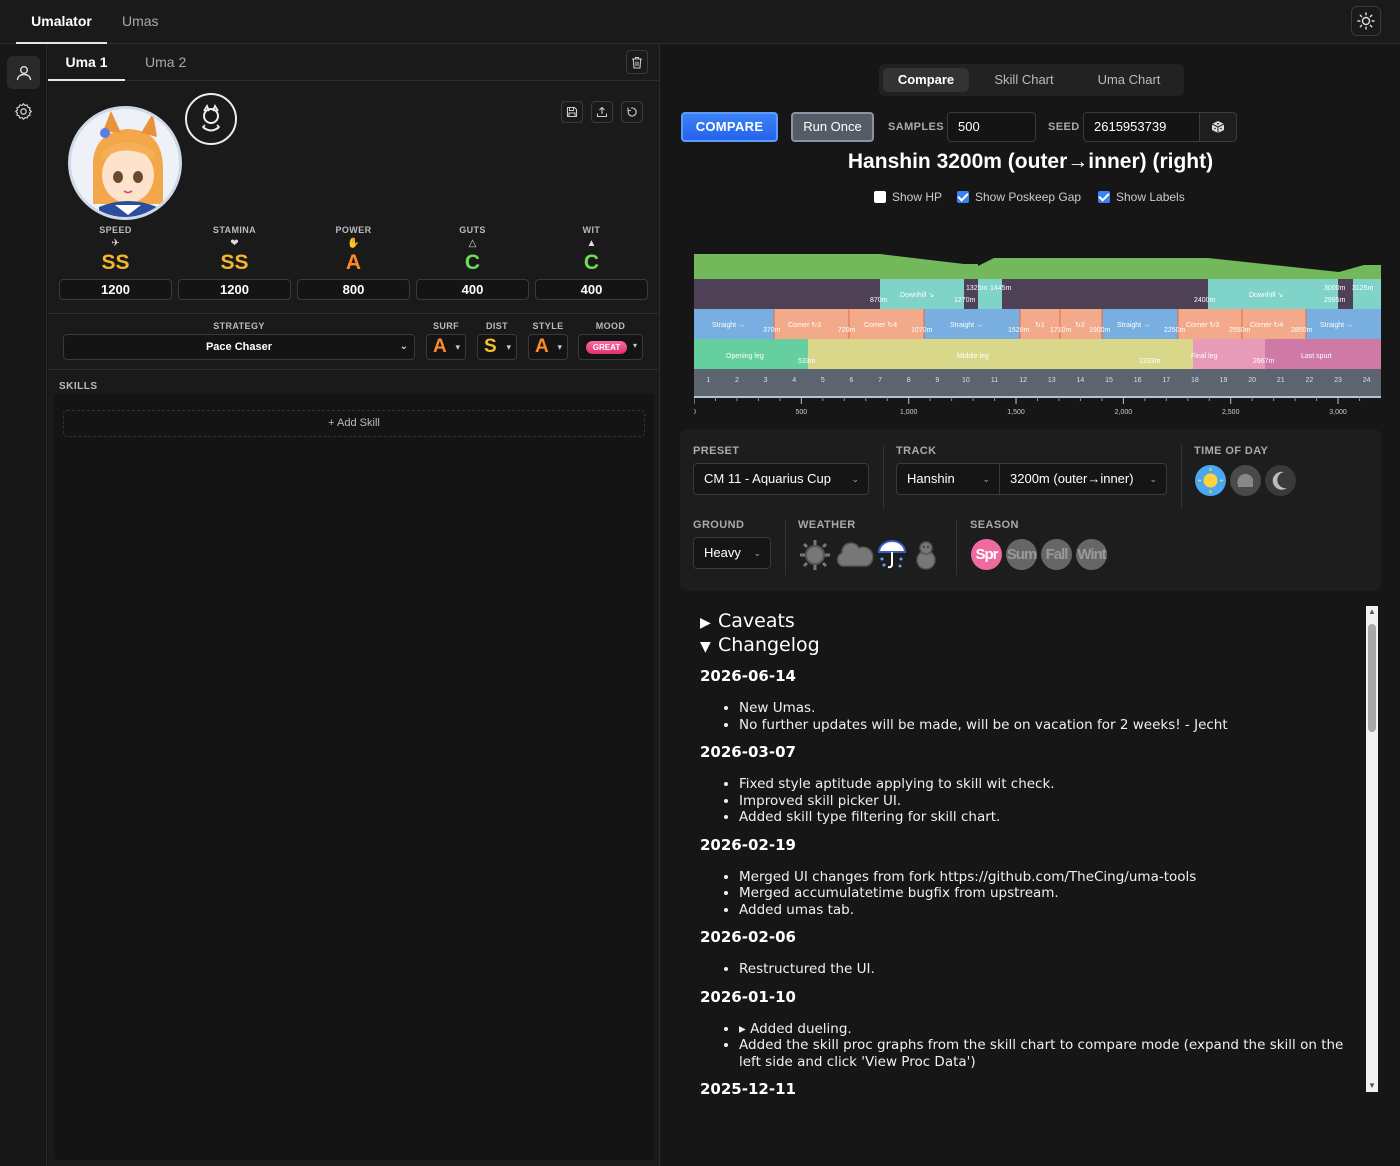 Image resolution: width=1400 pixels, height=1166 pixels. What do you see at coordinates (892, 554) in the screenshot?
I see `weather-rainy-button` at bounding box center [892, 554].